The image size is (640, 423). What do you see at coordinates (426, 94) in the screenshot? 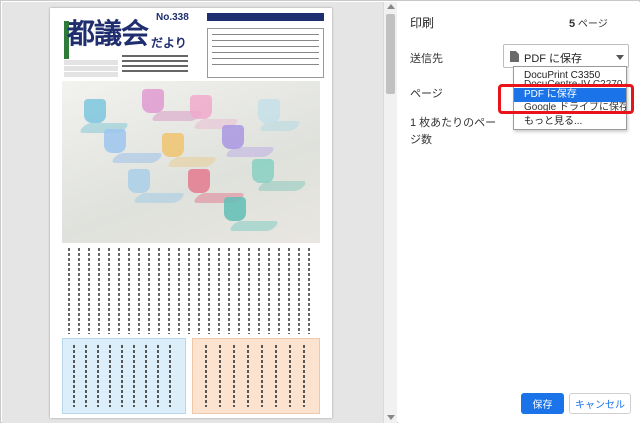
I see `pages-label: ページ` at bounding box center [426, 94].